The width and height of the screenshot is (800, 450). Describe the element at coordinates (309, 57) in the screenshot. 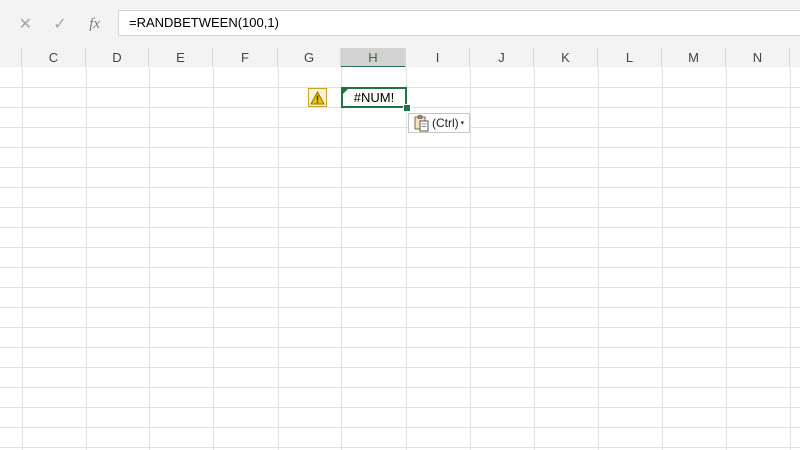

I see `column-header-g: G` at that location.